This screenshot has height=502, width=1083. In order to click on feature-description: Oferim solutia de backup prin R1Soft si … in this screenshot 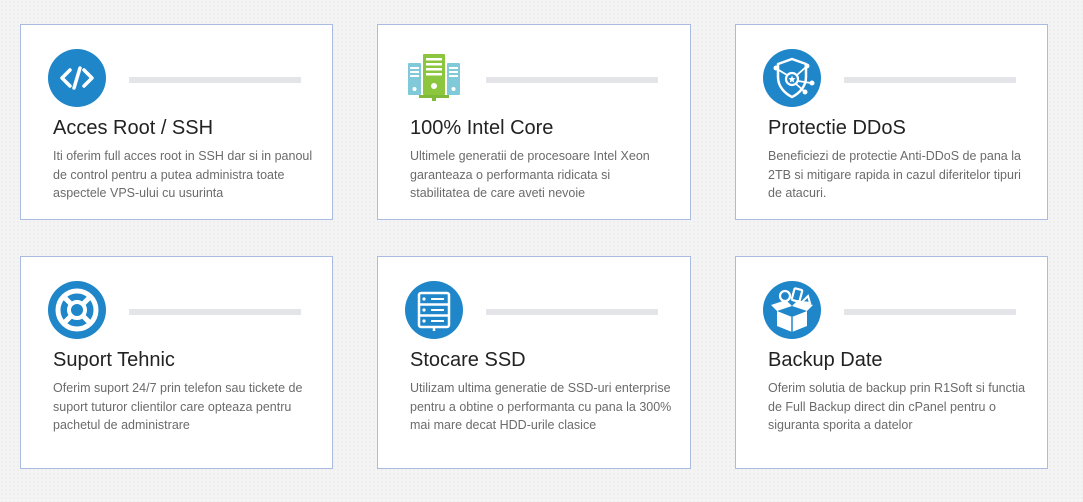, I will do `click(897, 406)`.